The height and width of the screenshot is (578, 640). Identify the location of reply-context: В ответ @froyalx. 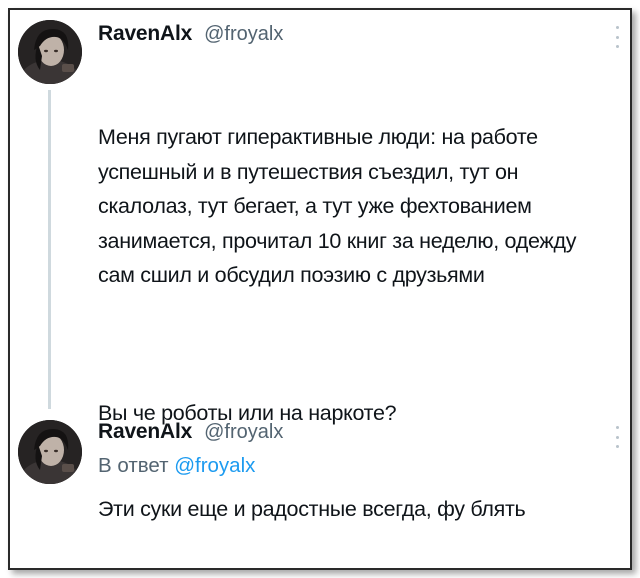
(176, 466).